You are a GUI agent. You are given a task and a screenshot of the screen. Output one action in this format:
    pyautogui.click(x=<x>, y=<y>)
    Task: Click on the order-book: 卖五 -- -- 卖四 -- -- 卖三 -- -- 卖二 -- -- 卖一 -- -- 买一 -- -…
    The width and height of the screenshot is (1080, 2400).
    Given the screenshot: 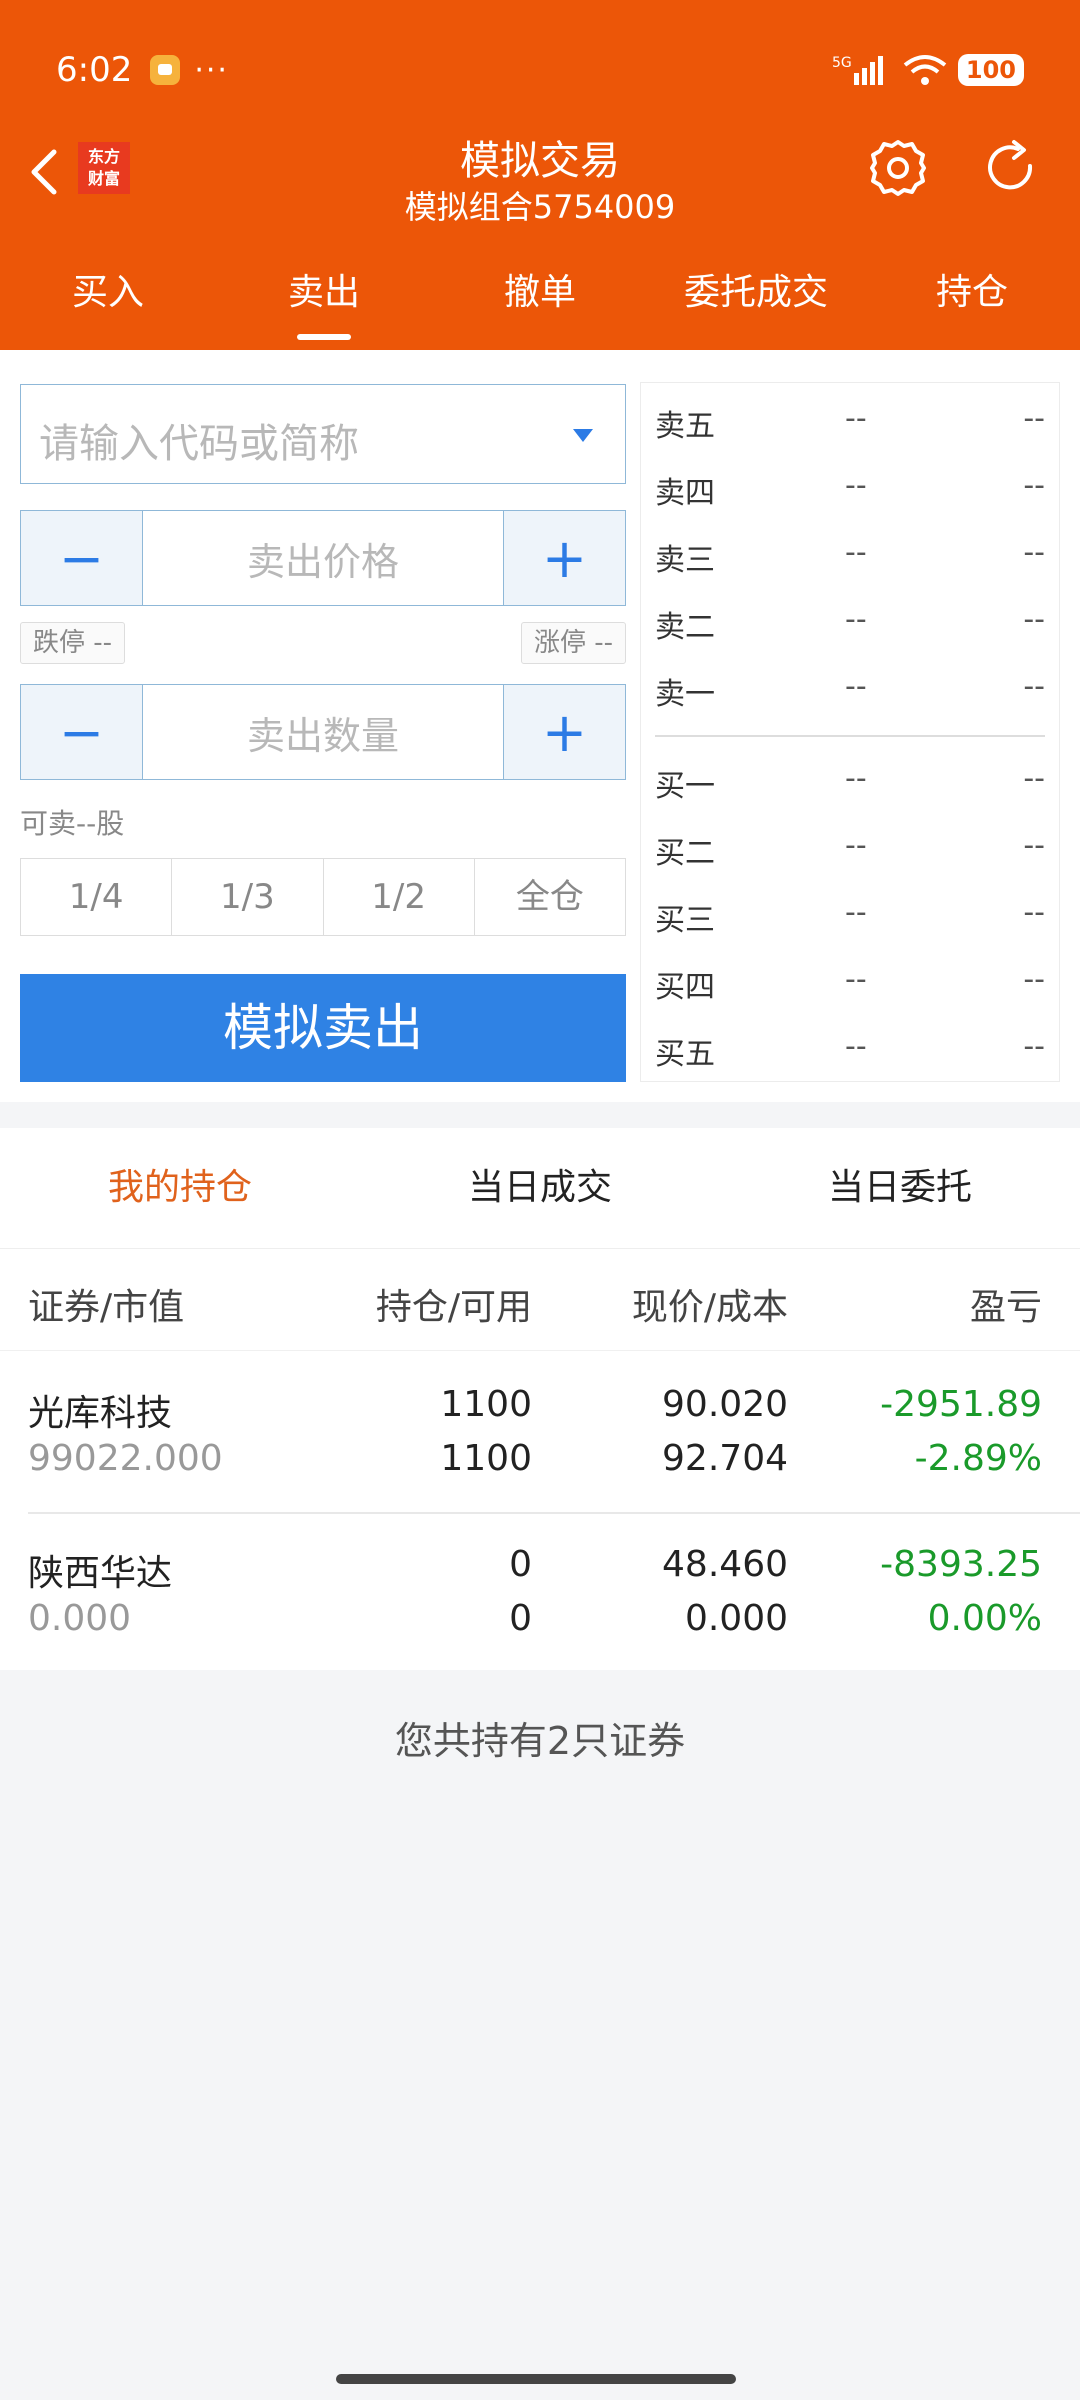 What is the action you would take?
    pyautogui.click(x=850, y=732)
    